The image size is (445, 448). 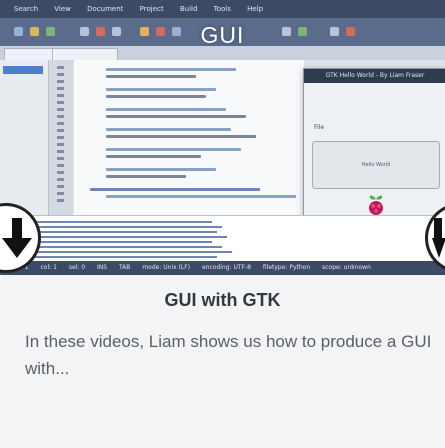 What do you see at coordinates (188, 9) in the screenshot?
I see `menu-item: Build` at bounding box center [188, 9].